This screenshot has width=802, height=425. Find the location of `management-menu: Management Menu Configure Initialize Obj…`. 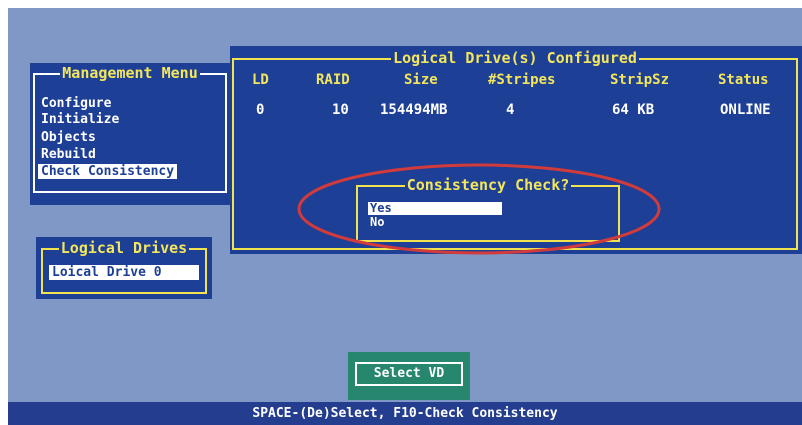

management-menu: Management Menu Configure Initialize Obj… is located at coordinates (130, 134).